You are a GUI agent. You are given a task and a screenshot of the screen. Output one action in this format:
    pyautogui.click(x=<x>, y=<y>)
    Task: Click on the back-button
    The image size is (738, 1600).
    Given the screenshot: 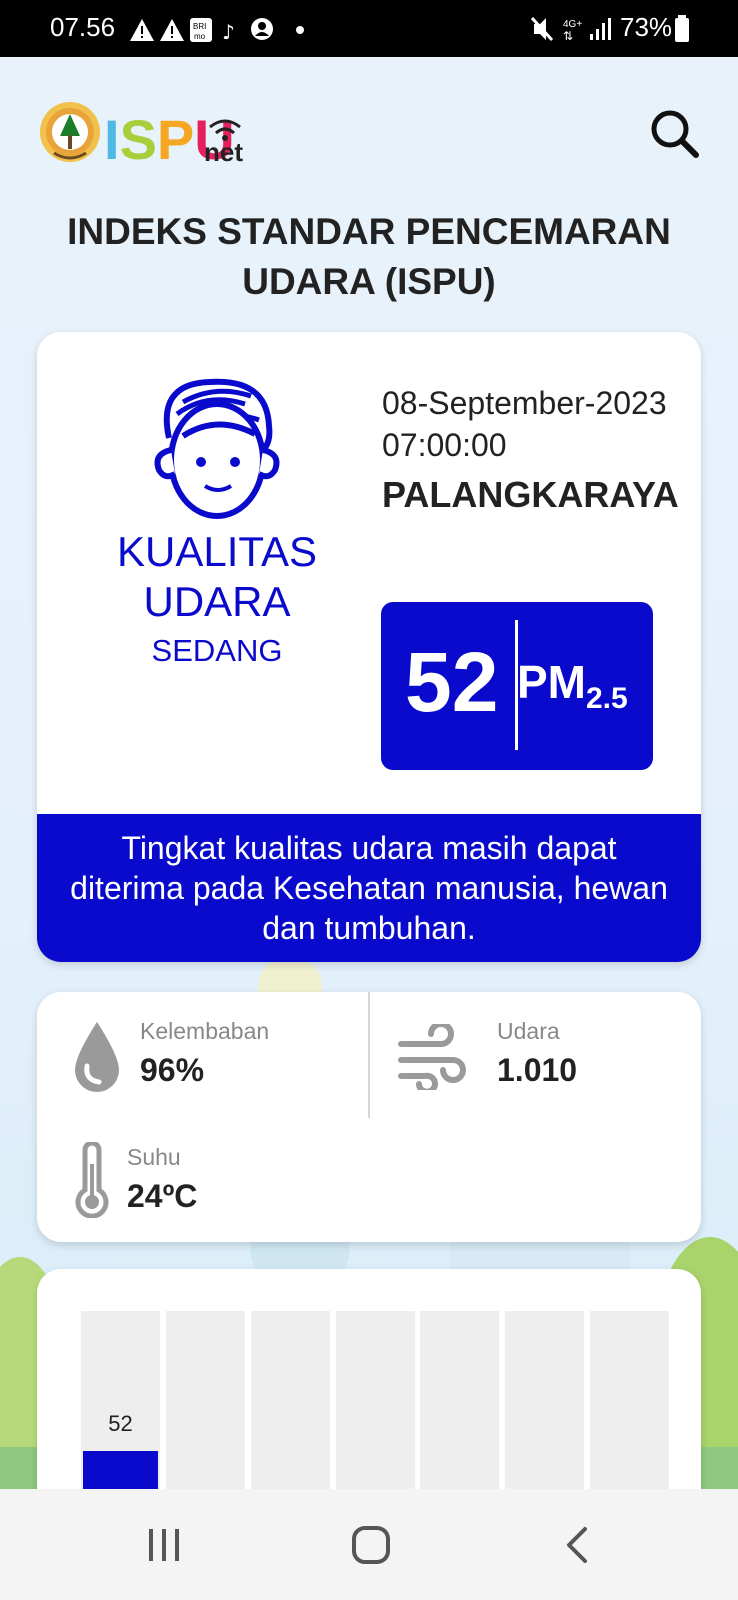 What is the action you would take?
    pyautogui.click(x=578, y=1545)
    